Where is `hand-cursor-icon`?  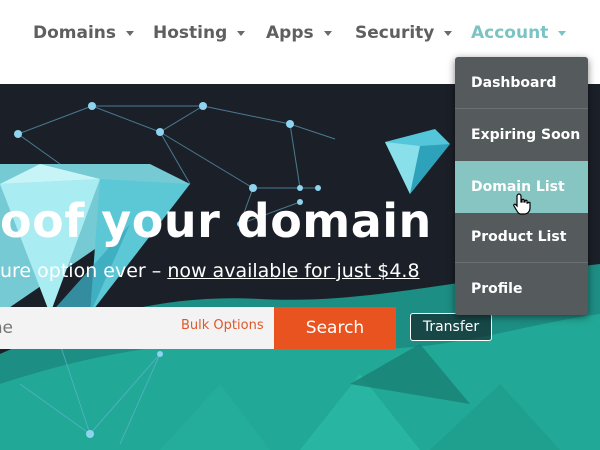 hand-cursor-icon is located at coordinates (522, 204).